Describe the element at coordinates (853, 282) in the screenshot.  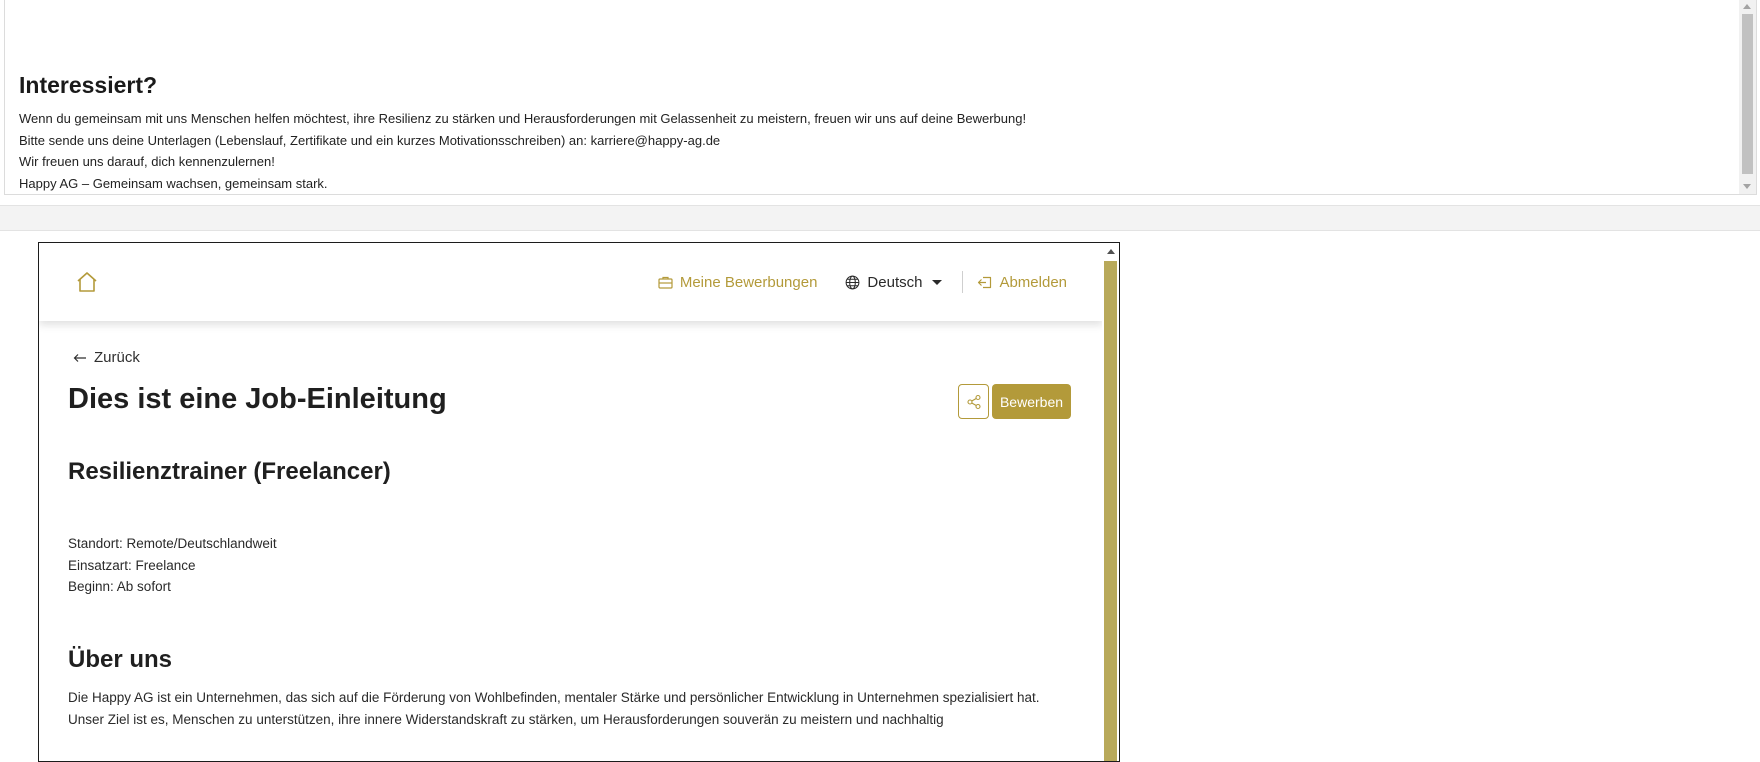
I see `globe-icon` at that location.